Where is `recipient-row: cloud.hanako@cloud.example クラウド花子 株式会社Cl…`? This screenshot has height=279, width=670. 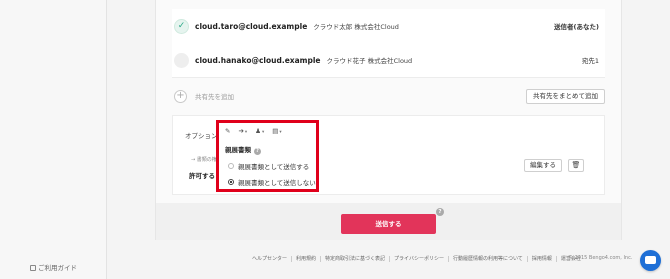
recipient-row: cloud.hanako@cloud.example クラウド花子 株式会社Cl… is located at coordinates (388, 60).